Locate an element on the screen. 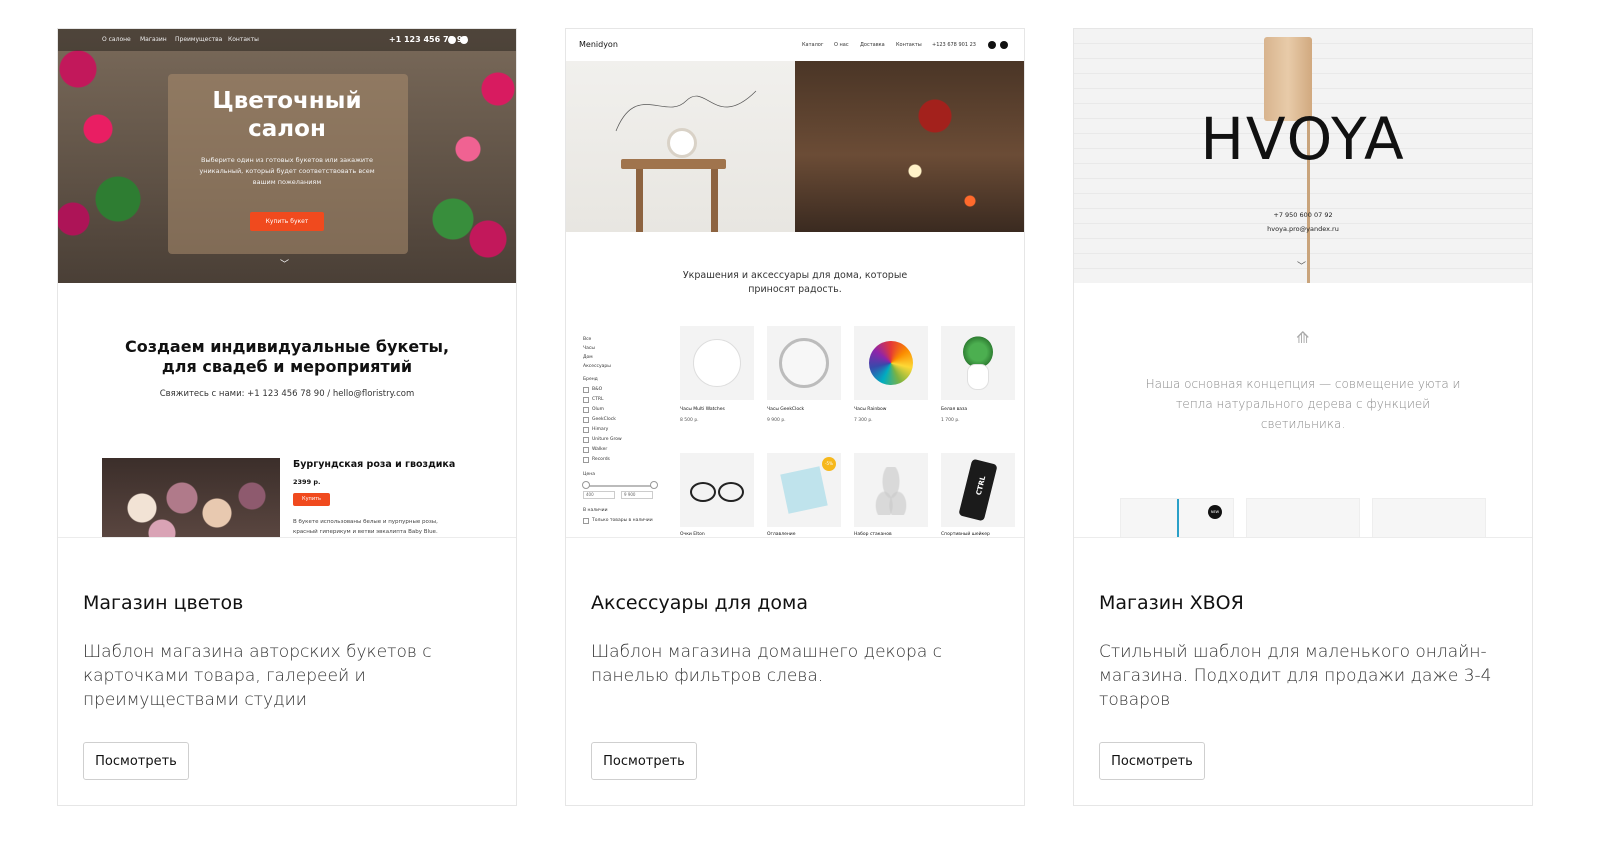  rainbow-clock-icon is located at coordinates (891, 363).